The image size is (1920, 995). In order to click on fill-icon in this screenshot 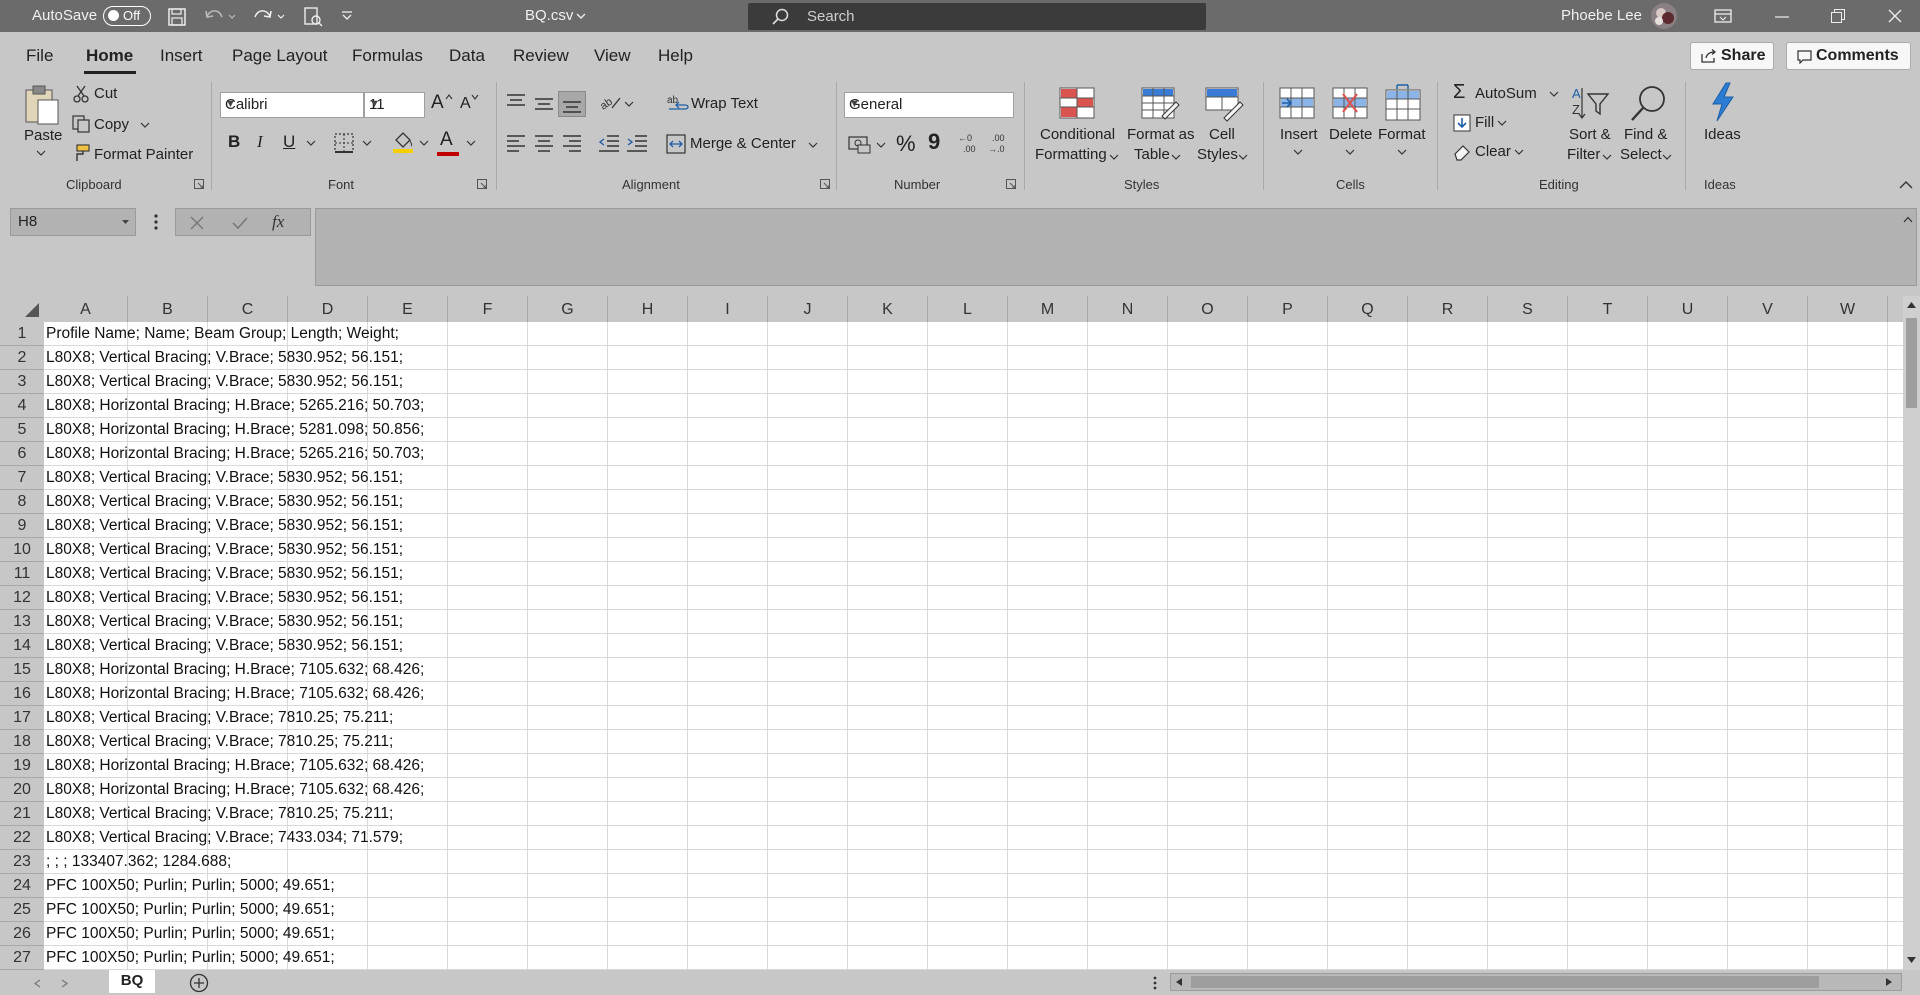, I will do `click(1462, 123)`.